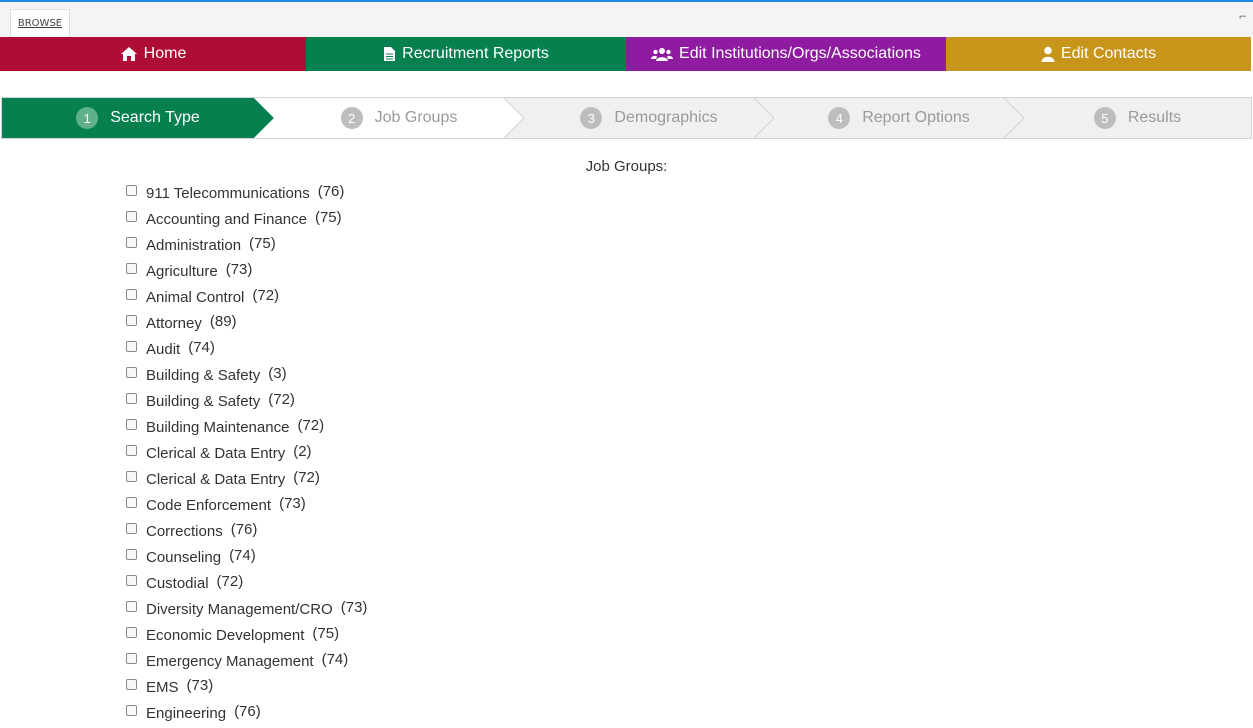 The image size is (1253, 728). I want to click on nav-edit-contacts-button: Edit Contacts, so click(1098, 54).